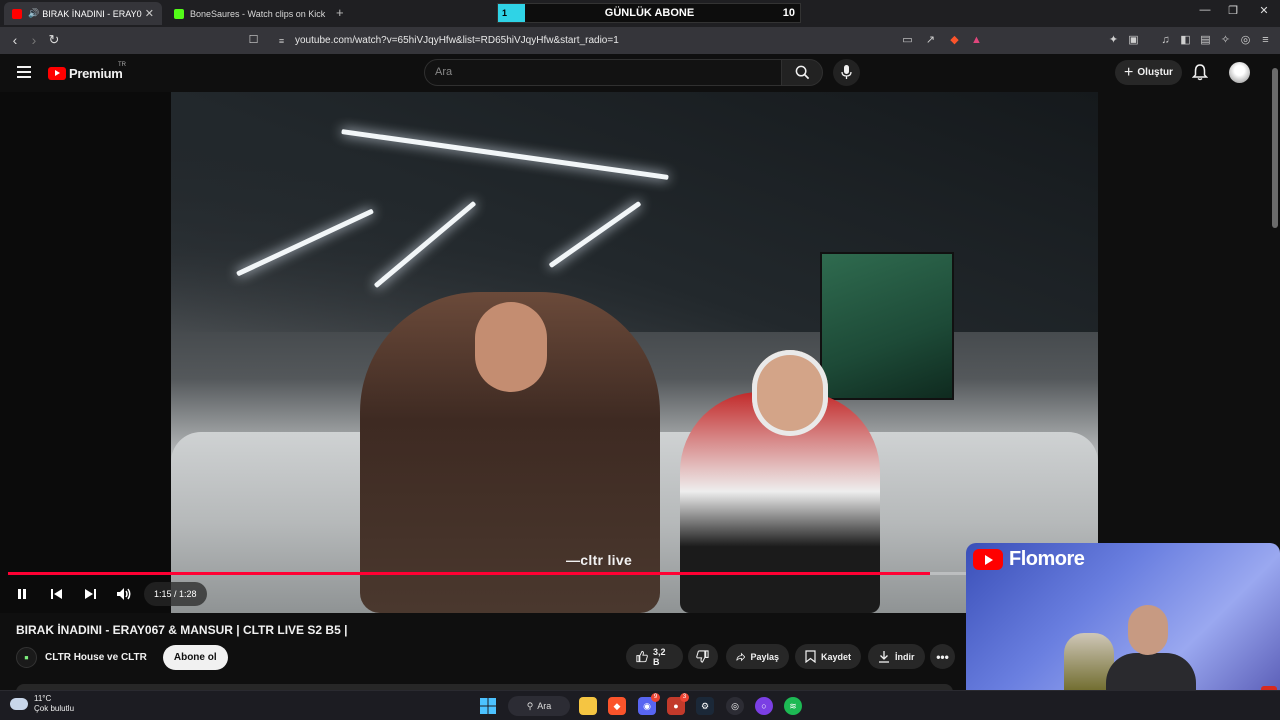  I want to click on windows-start-icon, so click(488, 706).